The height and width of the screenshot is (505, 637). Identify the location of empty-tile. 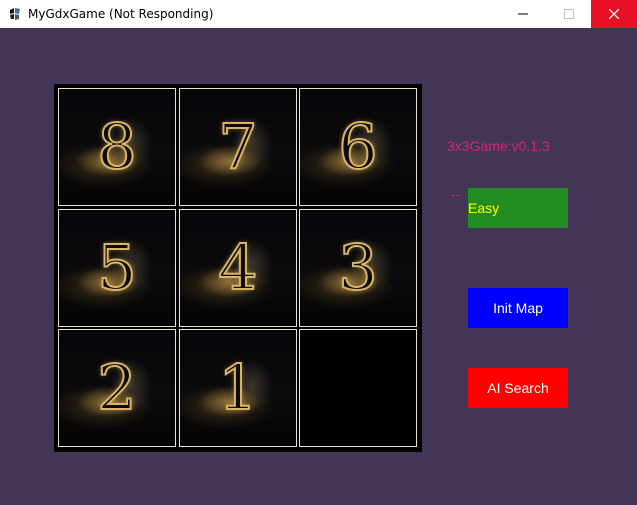
(358, 388).